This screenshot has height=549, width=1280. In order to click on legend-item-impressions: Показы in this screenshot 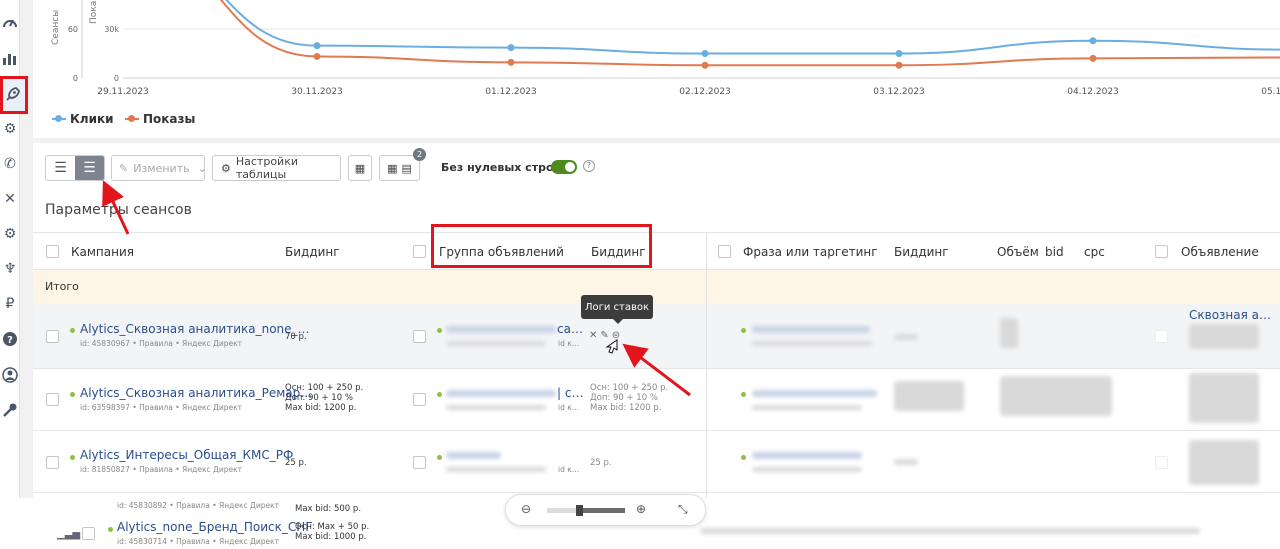, I will do `click(160, 119)`.